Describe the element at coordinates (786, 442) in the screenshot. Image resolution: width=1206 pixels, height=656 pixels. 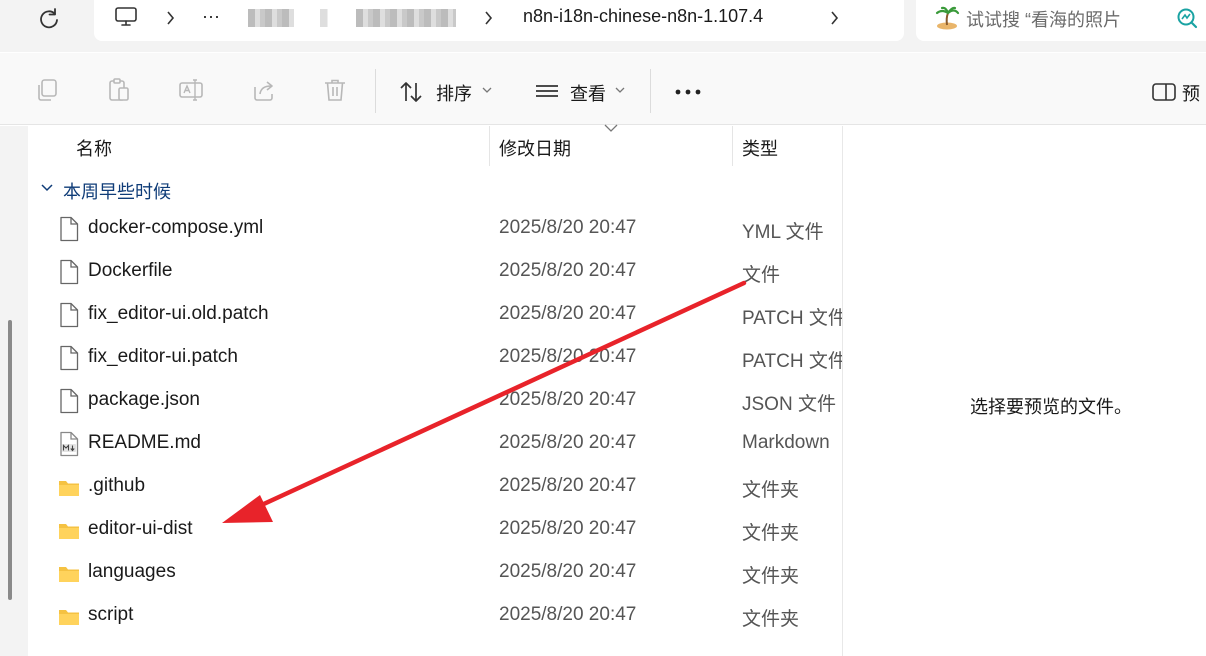
I see `file-type: Markdown` at that location.